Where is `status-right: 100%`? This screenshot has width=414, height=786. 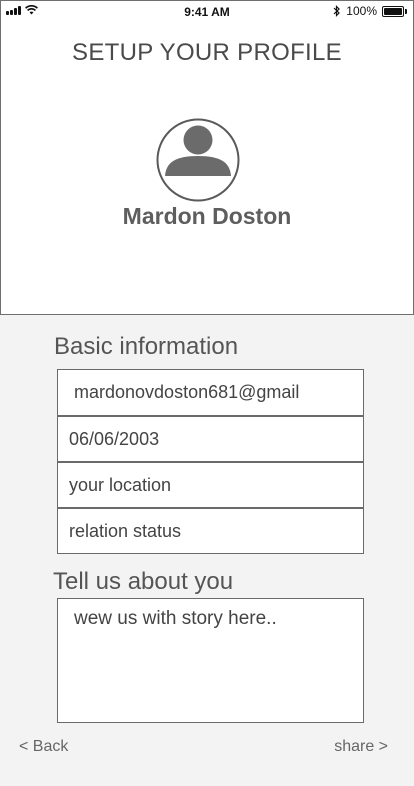
status-right: 100% is located at coordinates (370, 11).